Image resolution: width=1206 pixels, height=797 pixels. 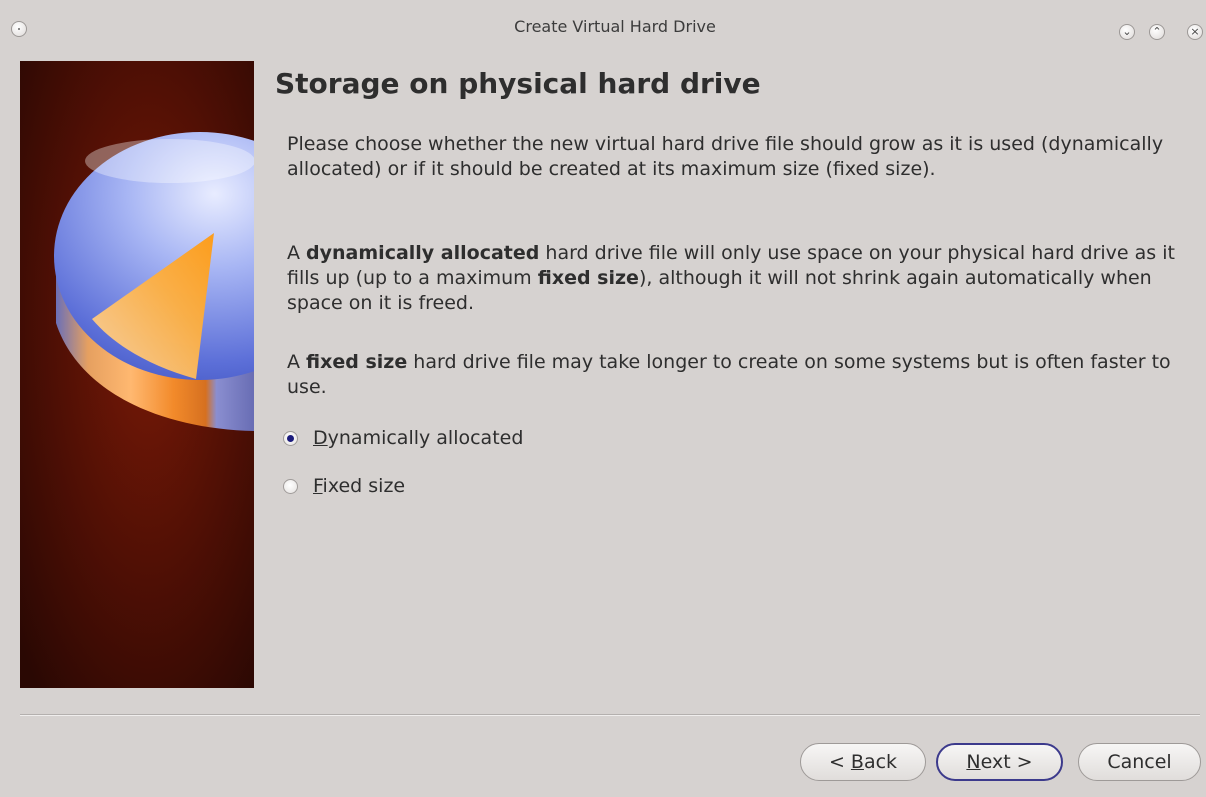 I want to click on dynamically-allocated-option: Dynamically allocated, so click(x=403, y=438).